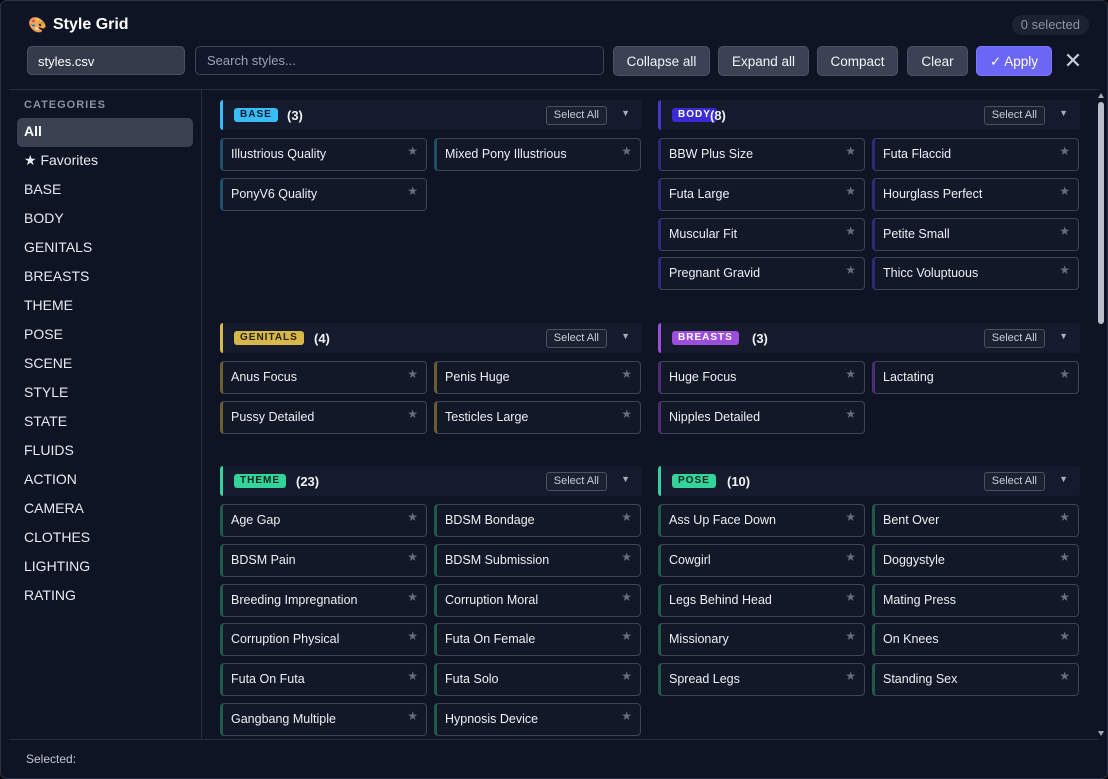 This screenshot has height=779, width=1108. I want to click on section-header: POSE (10) Select All ▼, so click(869, 481).